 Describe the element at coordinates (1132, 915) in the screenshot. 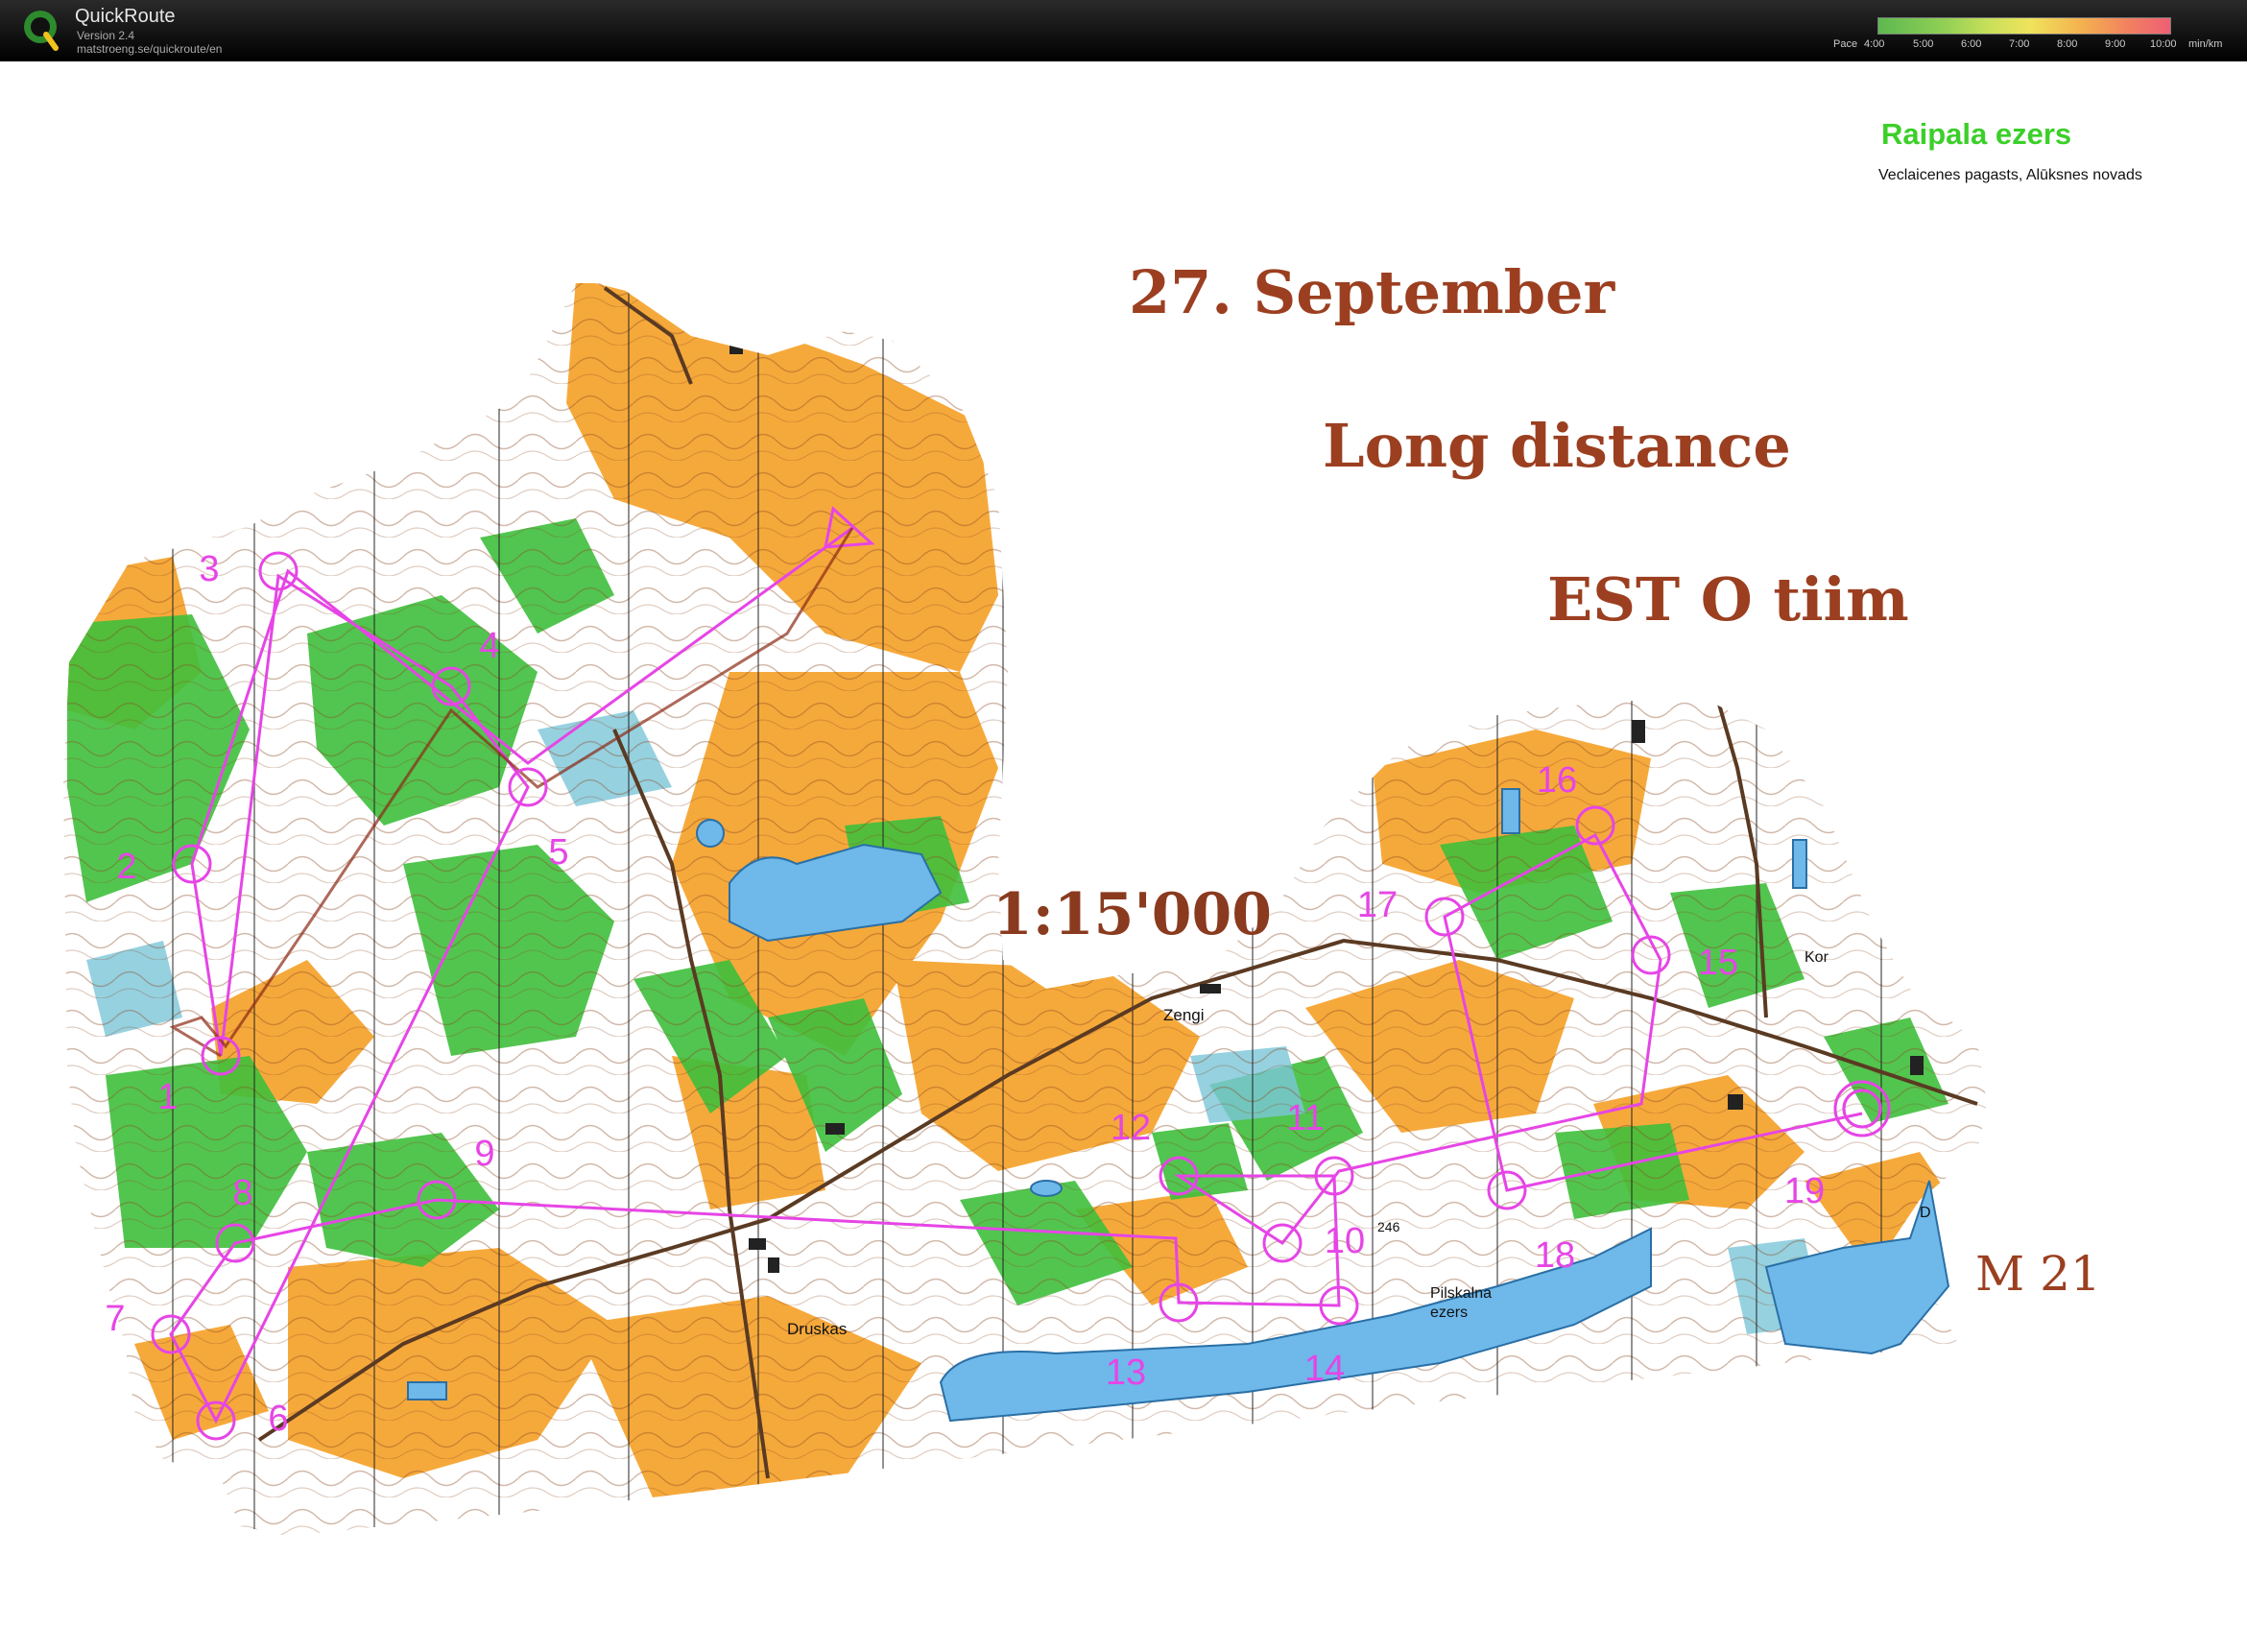

I see `map-scale: 1:15'000` at that location.